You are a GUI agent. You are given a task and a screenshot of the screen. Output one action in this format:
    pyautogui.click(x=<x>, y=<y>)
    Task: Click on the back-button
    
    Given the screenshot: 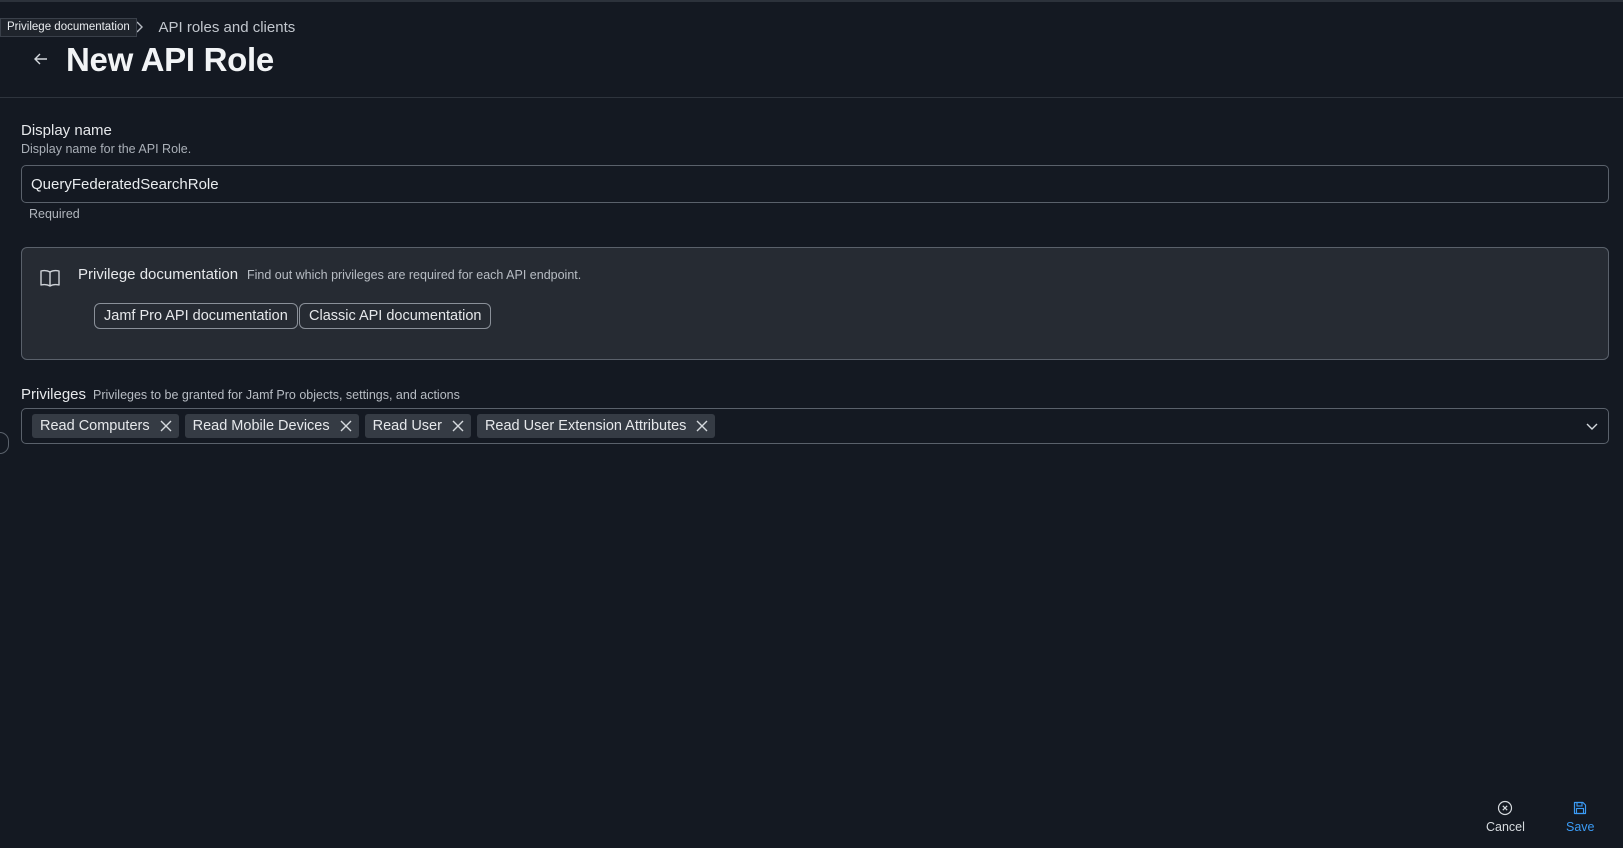 What is the action you would take?
    pyautogui.click(x=41, y=59)
    